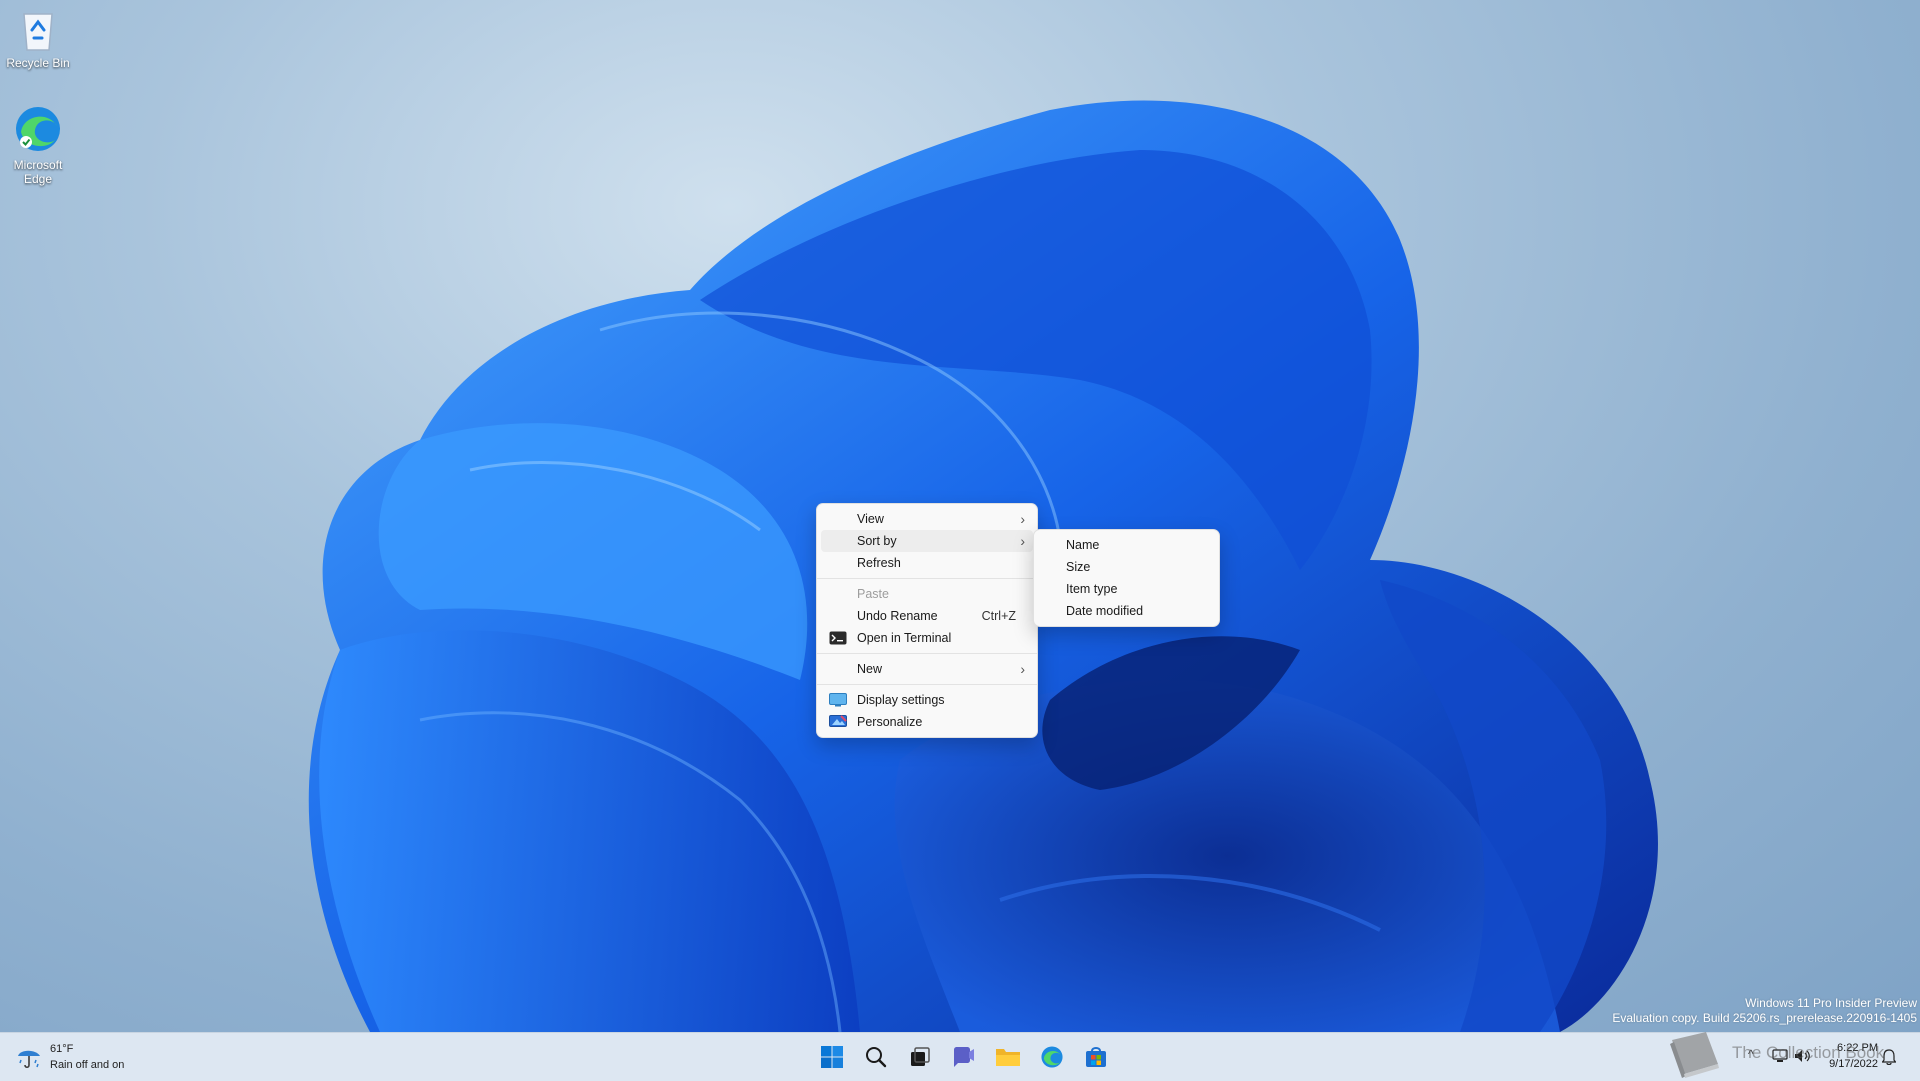 Image resolution: width=1920 pixels, height=1081 pixels. I want to click on menu-item-personalize: Personalize, so click(927, 722).